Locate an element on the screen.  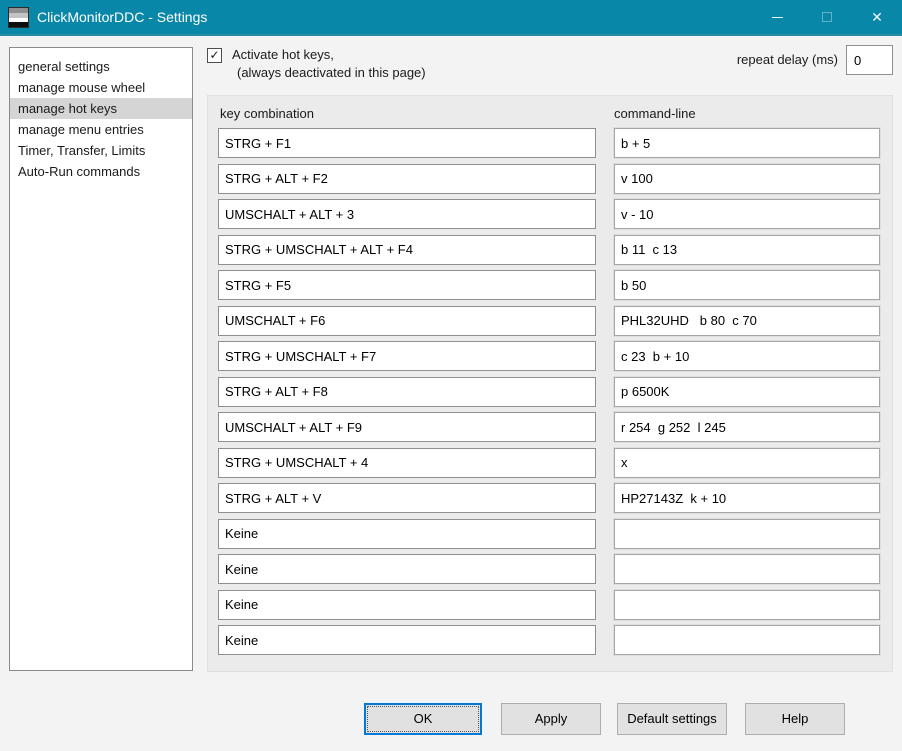
maximize-button is located at coordinates (827, 17).